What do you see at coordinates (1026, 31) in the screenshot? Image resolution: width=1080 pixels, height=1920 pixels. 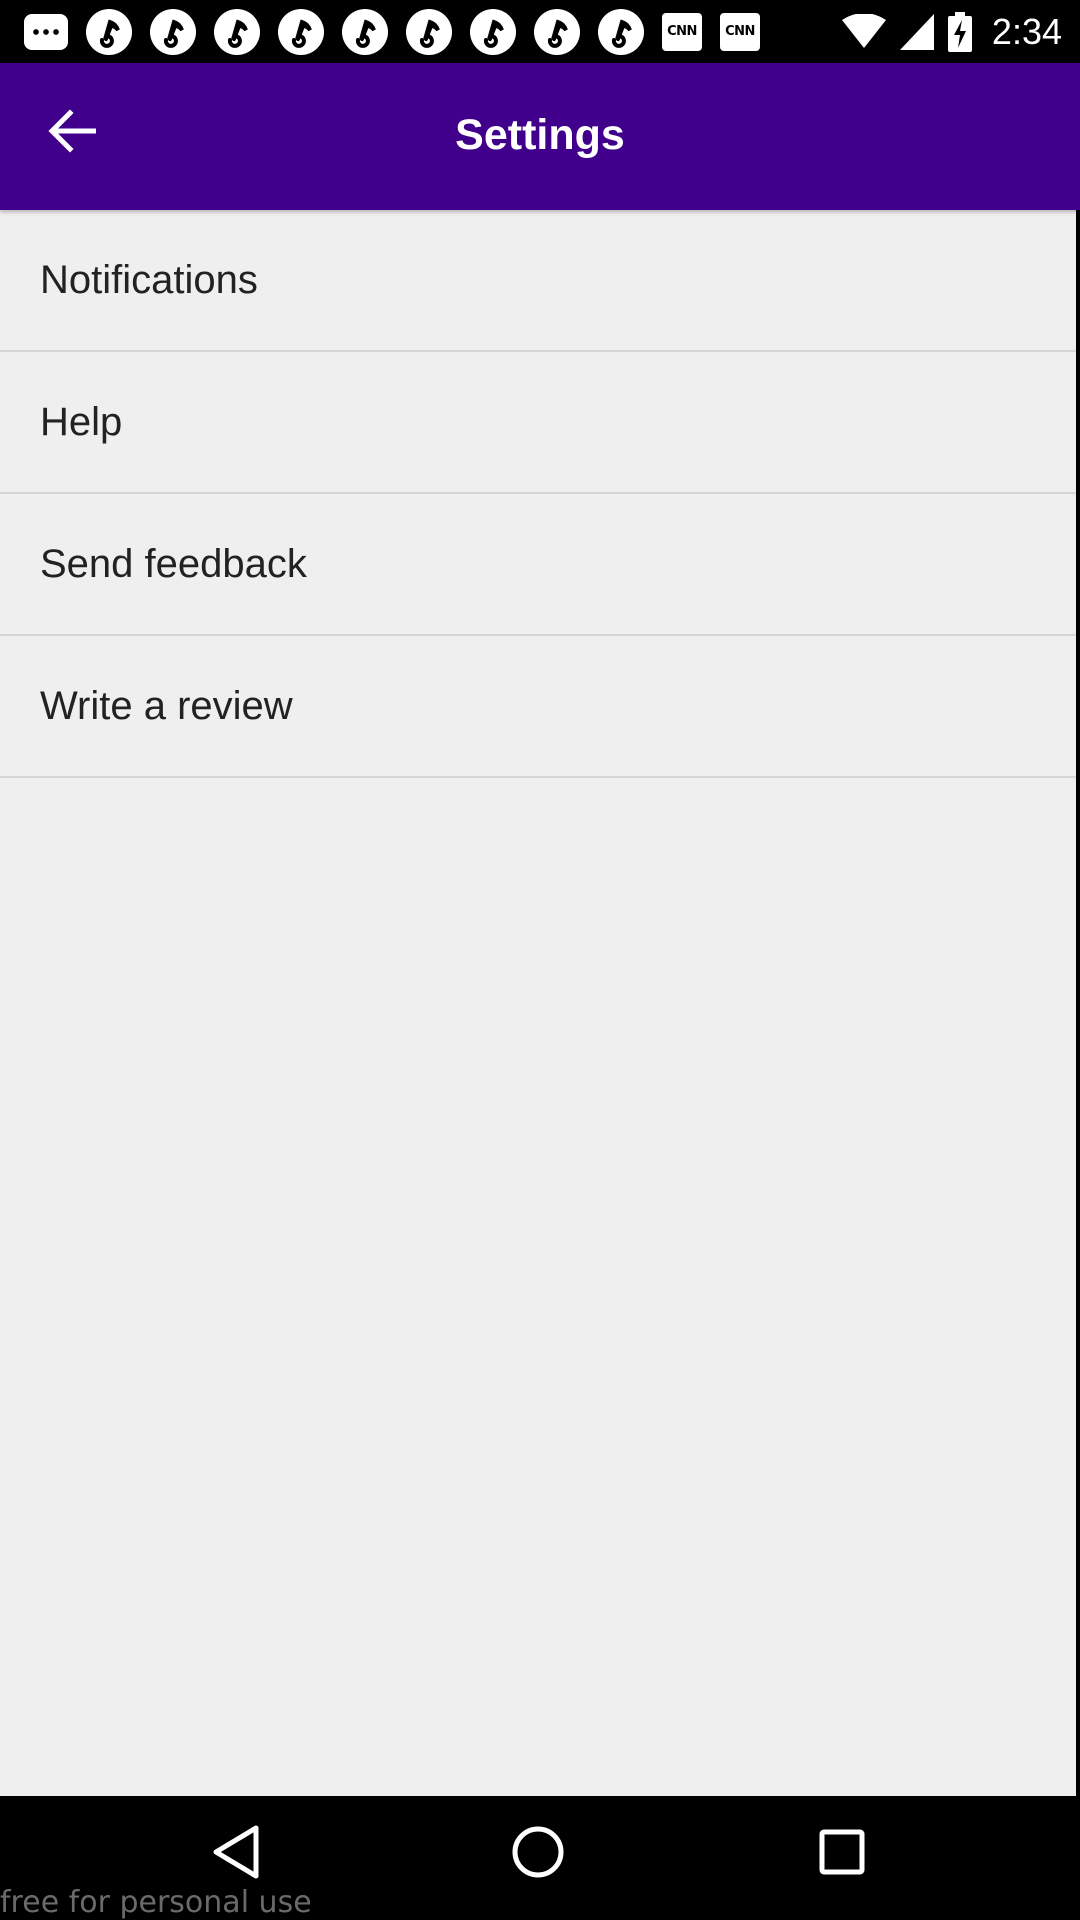 I see `clock: 2:34` at bounding box center [1026, 31].